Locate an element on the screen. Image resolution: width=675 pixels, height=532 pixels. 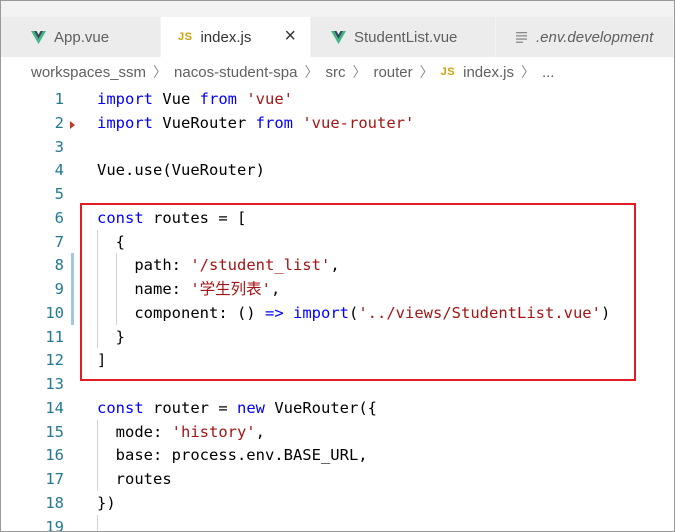
line-number: 10 is located at coordinates (54, 312).